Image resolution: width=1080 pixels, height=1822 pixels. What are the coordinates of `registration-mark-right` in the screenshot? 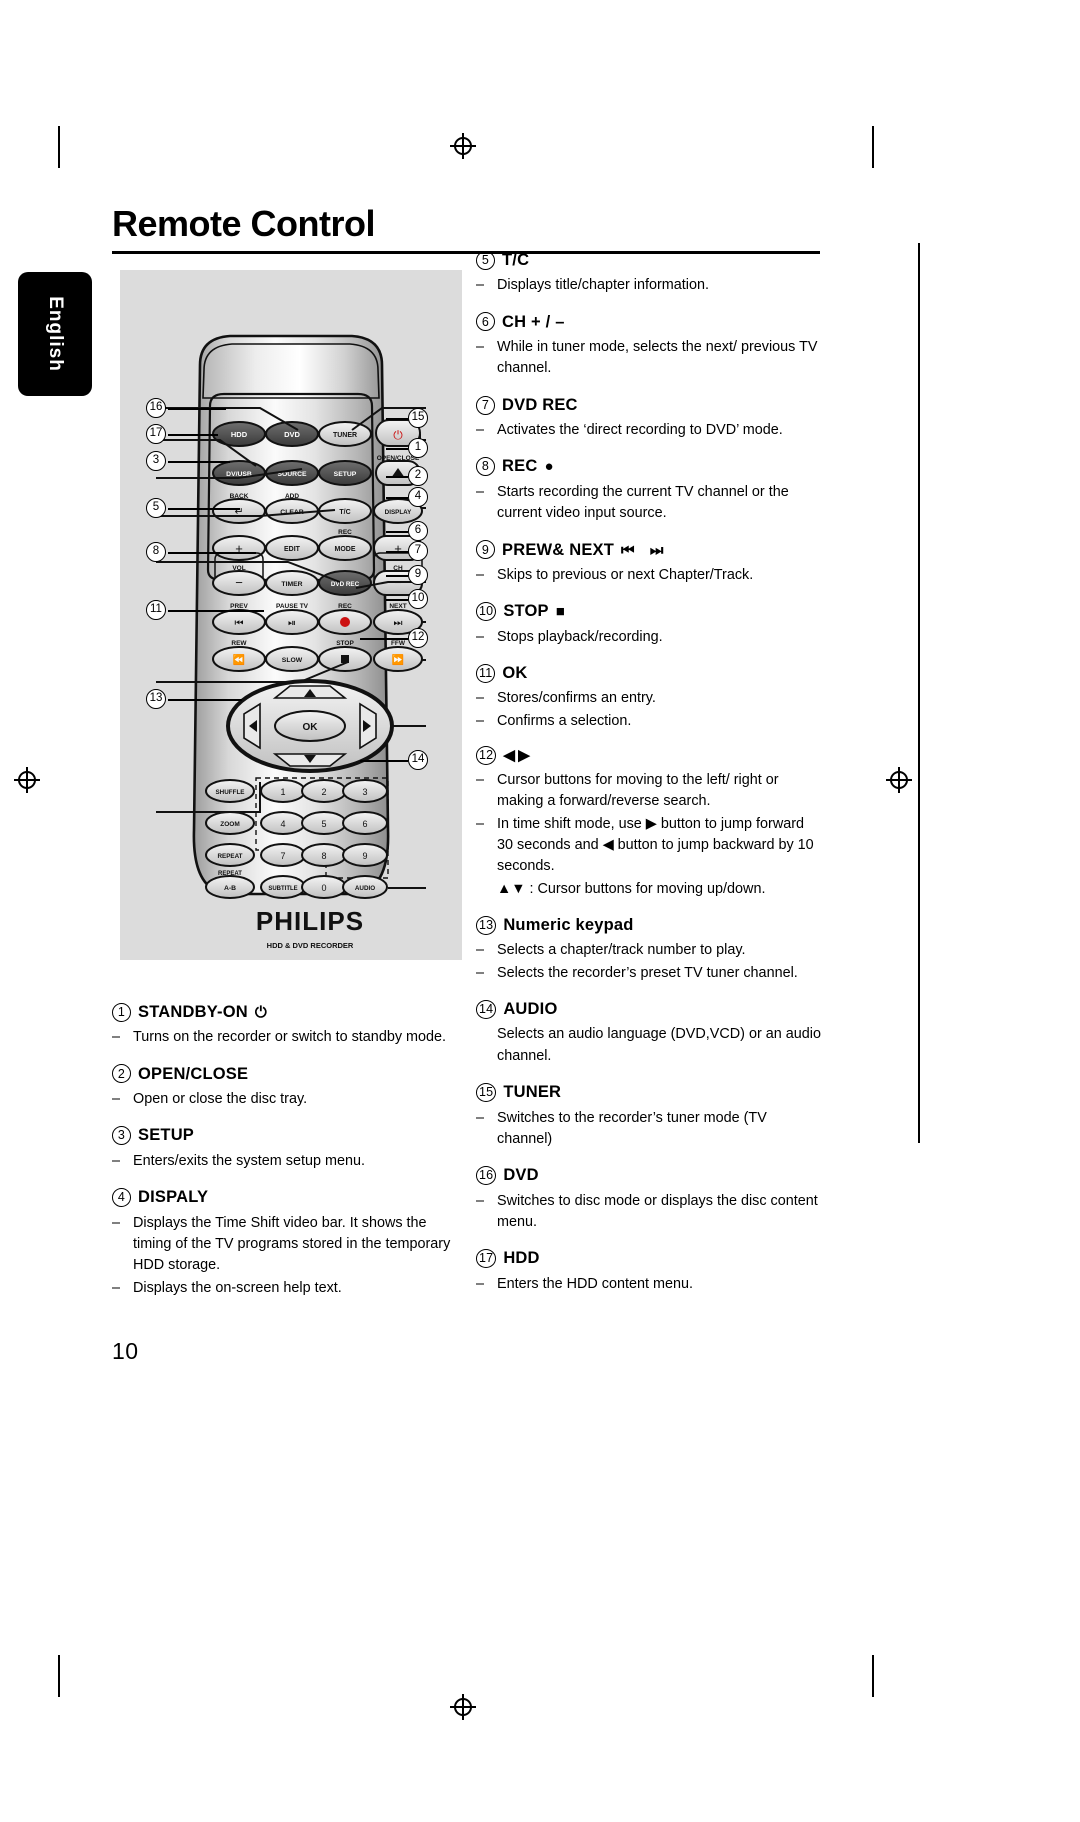 It's located at (899, 780).